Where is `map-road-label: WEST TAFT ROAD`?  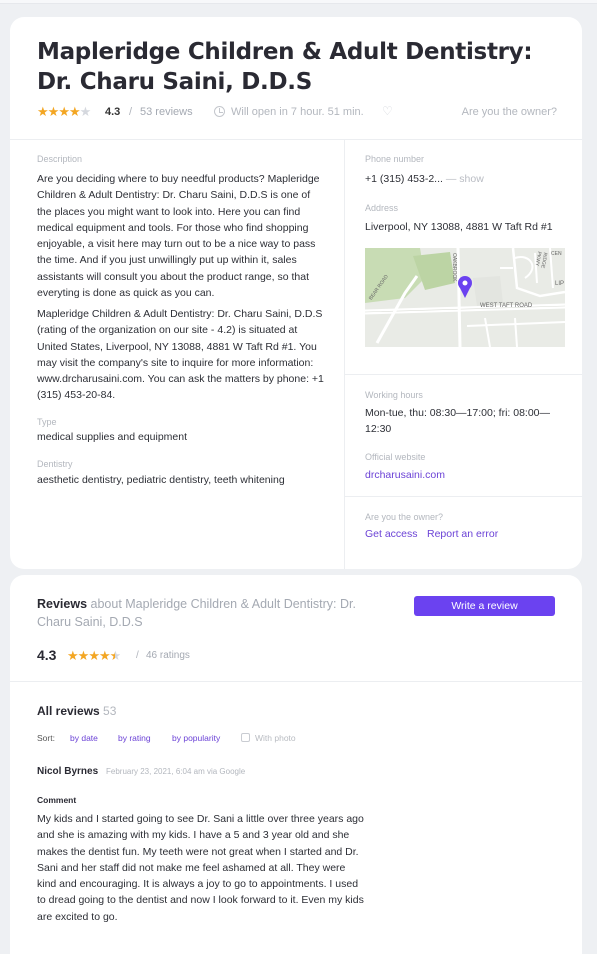 map-road-label: WEST TAFT ROAD is located at coordinates (506, 306).